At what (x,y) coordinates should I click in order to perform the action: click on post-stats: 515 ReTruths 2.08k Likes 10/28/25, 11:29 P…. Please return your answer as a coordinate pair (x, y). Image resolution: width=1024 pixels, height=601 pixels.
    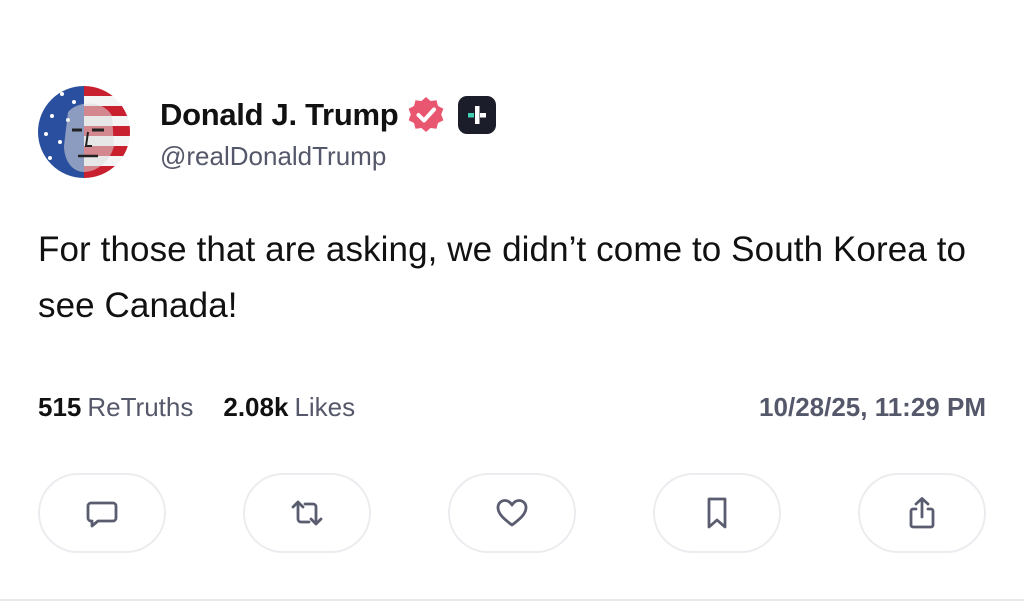
    Looking at the image, I should click on (512, 407).